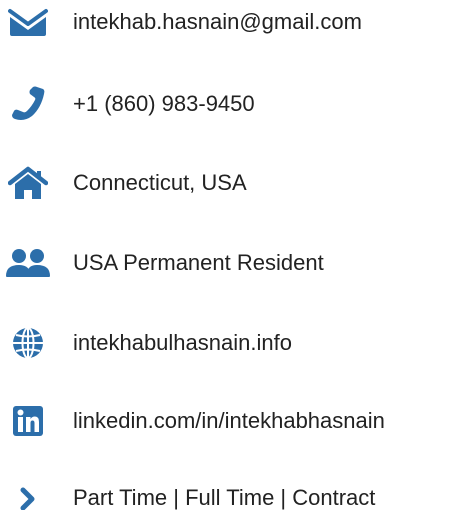  I want to click on globe-icon, so click(28, 343).